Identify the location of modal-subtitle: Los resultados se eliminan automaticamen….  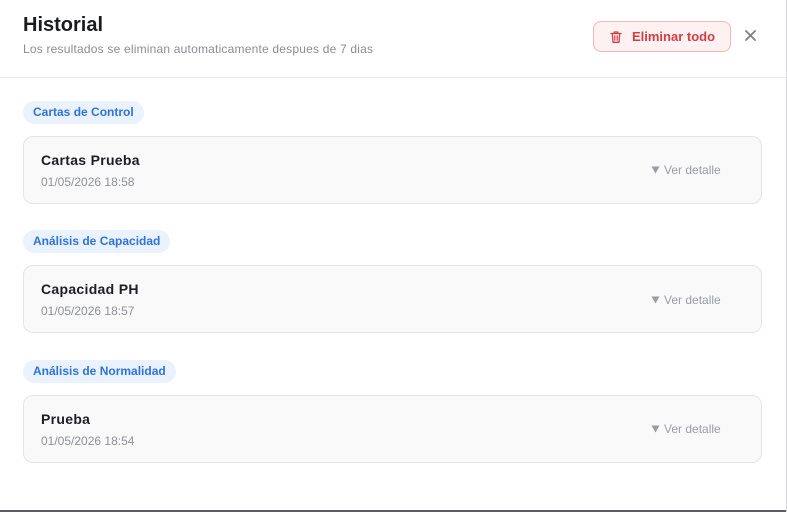
(198, 49).